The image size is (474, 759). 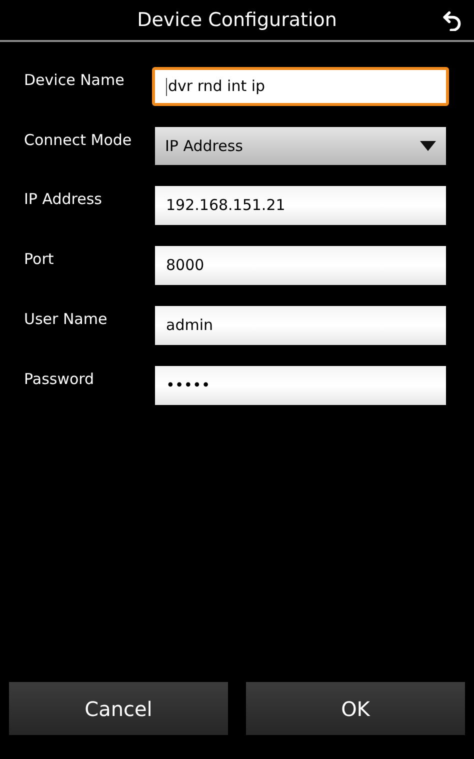 What do you see at coordinates (355, 708) in the screenshot?
I see `dialog-button: OK` at bounding box center [355, 708].